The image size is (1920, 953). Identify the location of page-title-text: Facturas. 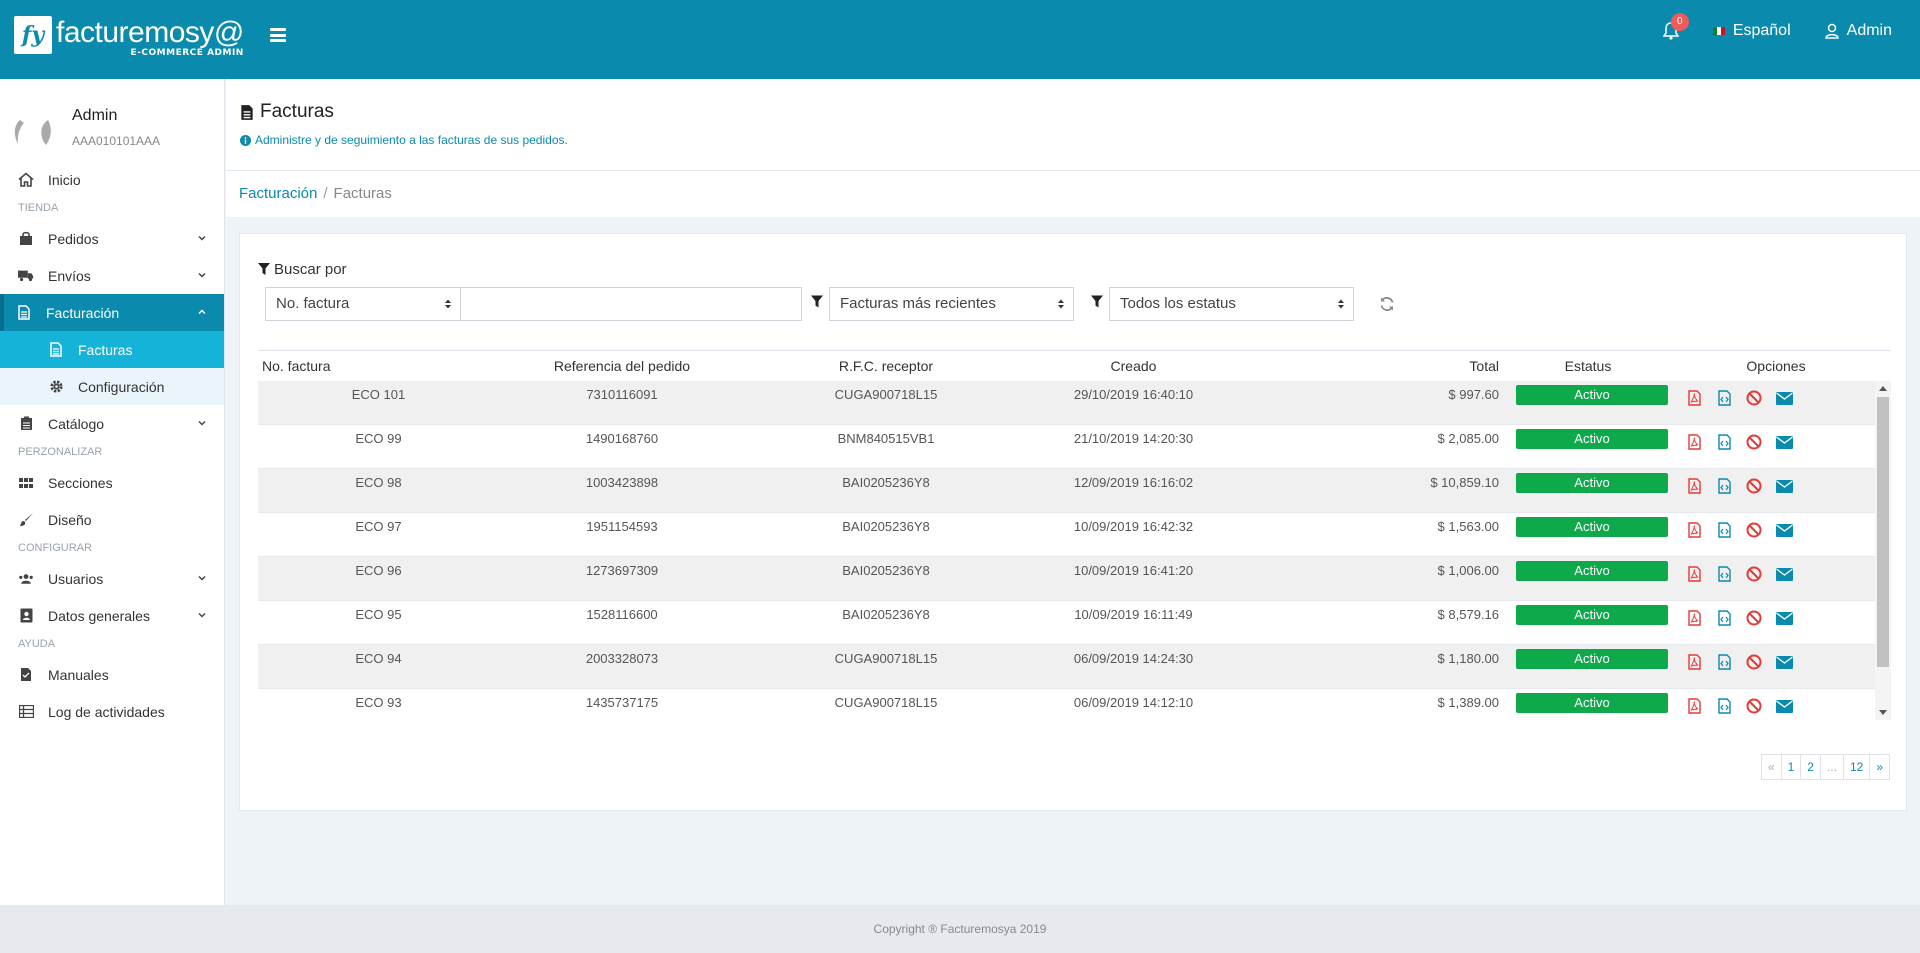
(297, 111).